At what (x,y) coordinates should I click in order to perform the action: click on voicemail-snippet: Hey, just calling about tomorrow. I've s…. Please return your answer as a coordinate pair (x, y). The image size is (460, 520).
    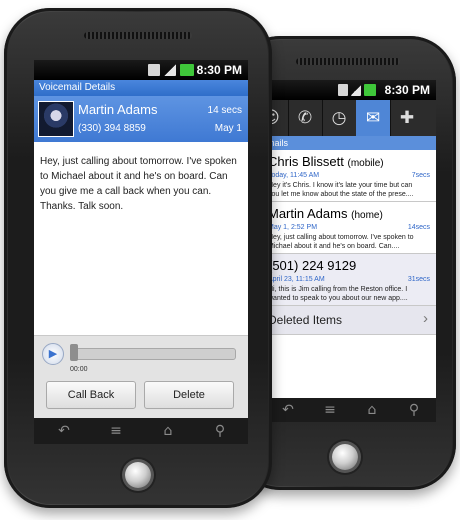
    Looking at the image, I should click on (341, 242).